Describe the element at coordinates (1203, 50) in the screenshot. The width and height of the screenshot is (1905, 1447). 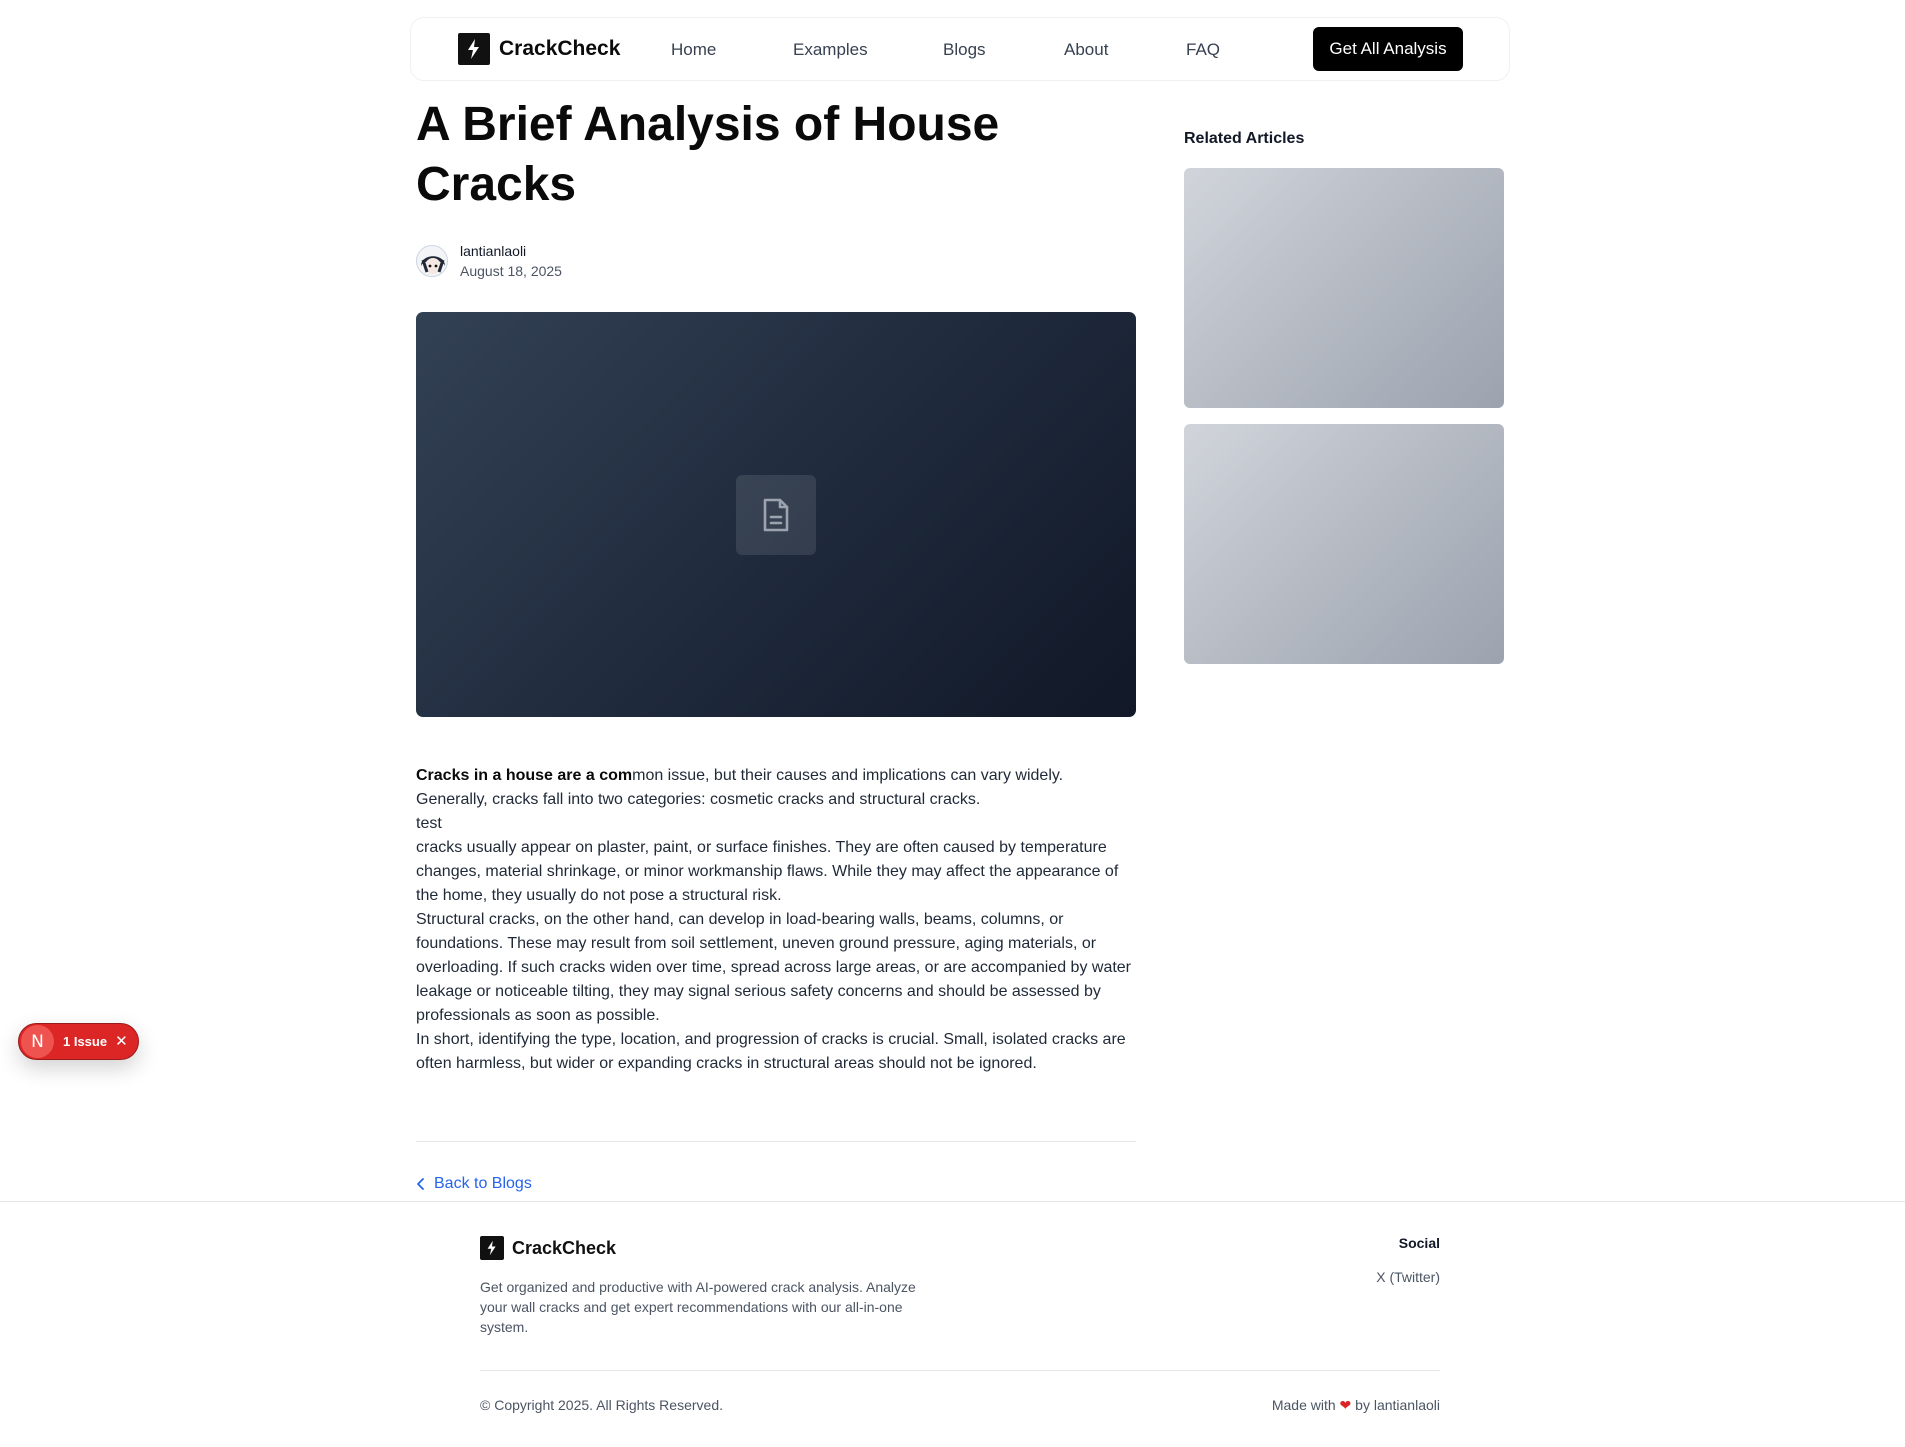
I see `nav-link-faq: FAQ` at that location.